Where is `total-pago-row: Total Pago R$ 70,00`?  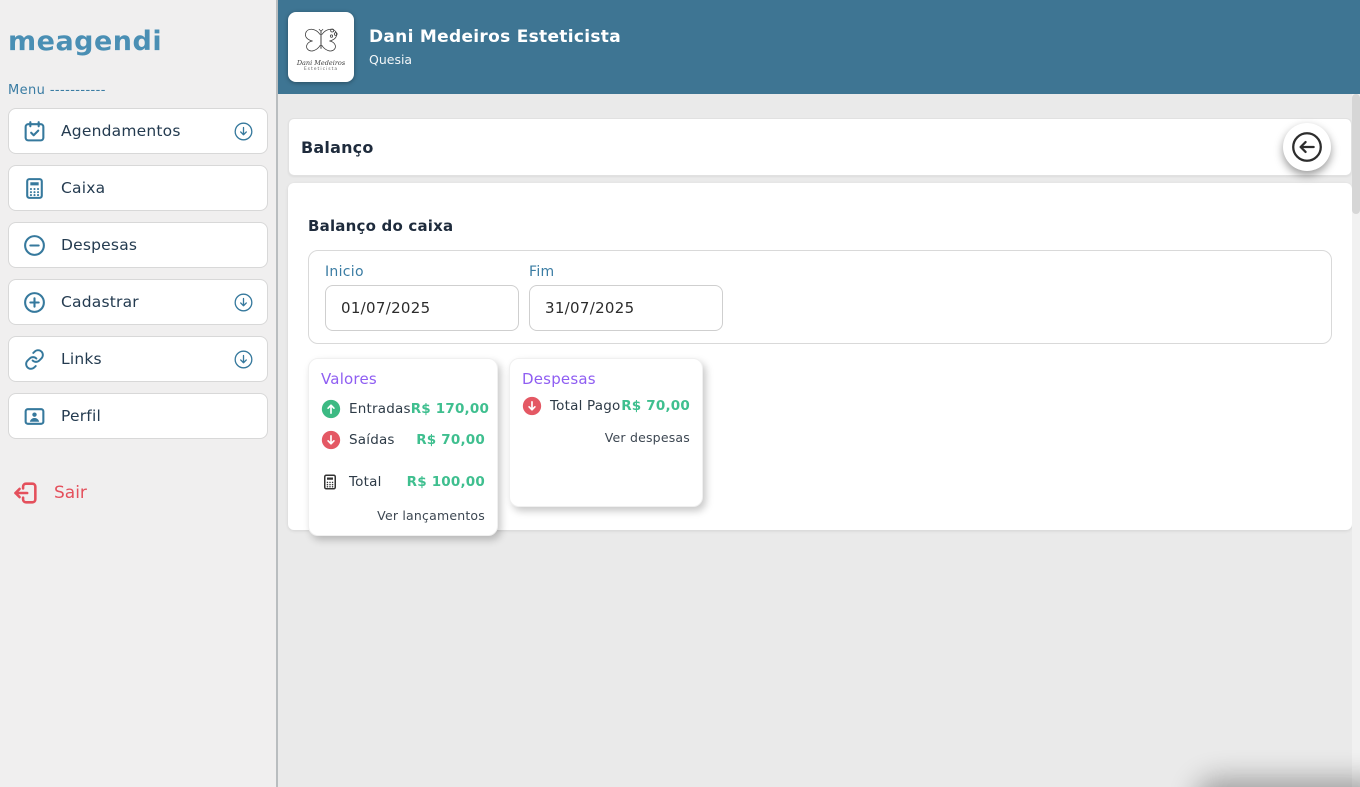 total-pago-row: Total Pago R$ 70,00 is located at coordinates (606, 406).